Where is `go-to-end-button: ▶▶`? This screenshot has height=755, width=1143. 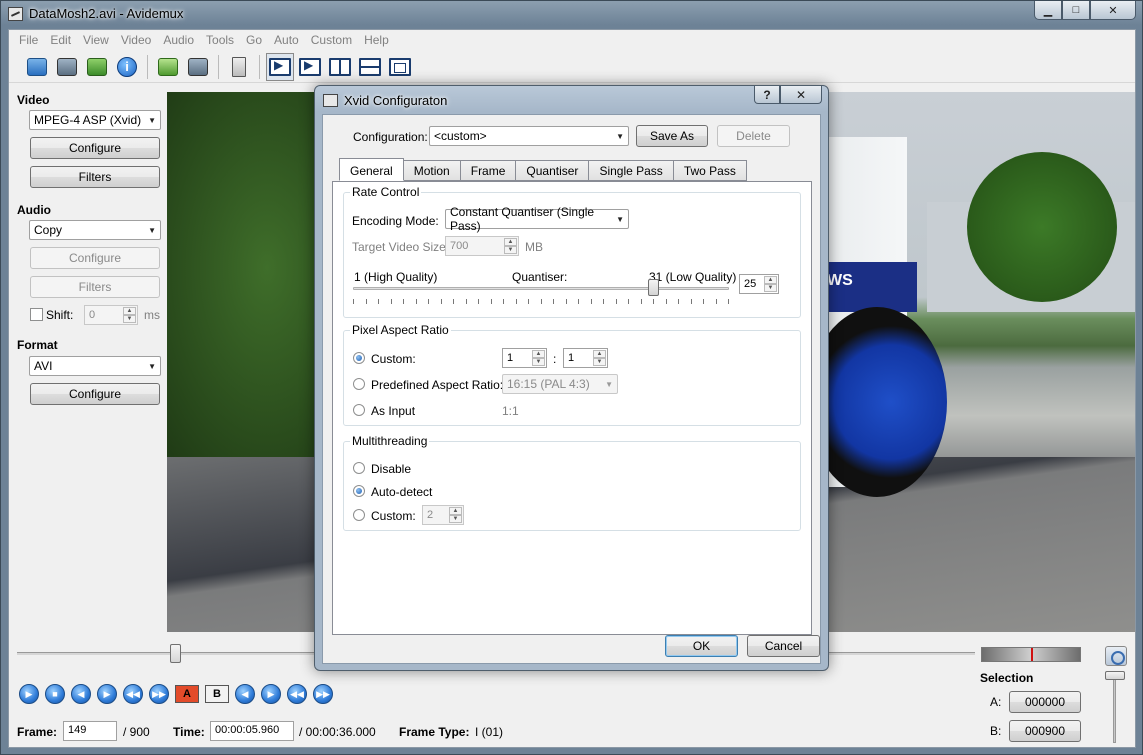
go-to-end-button: ▶▶ is located at coordinates (323, 694).